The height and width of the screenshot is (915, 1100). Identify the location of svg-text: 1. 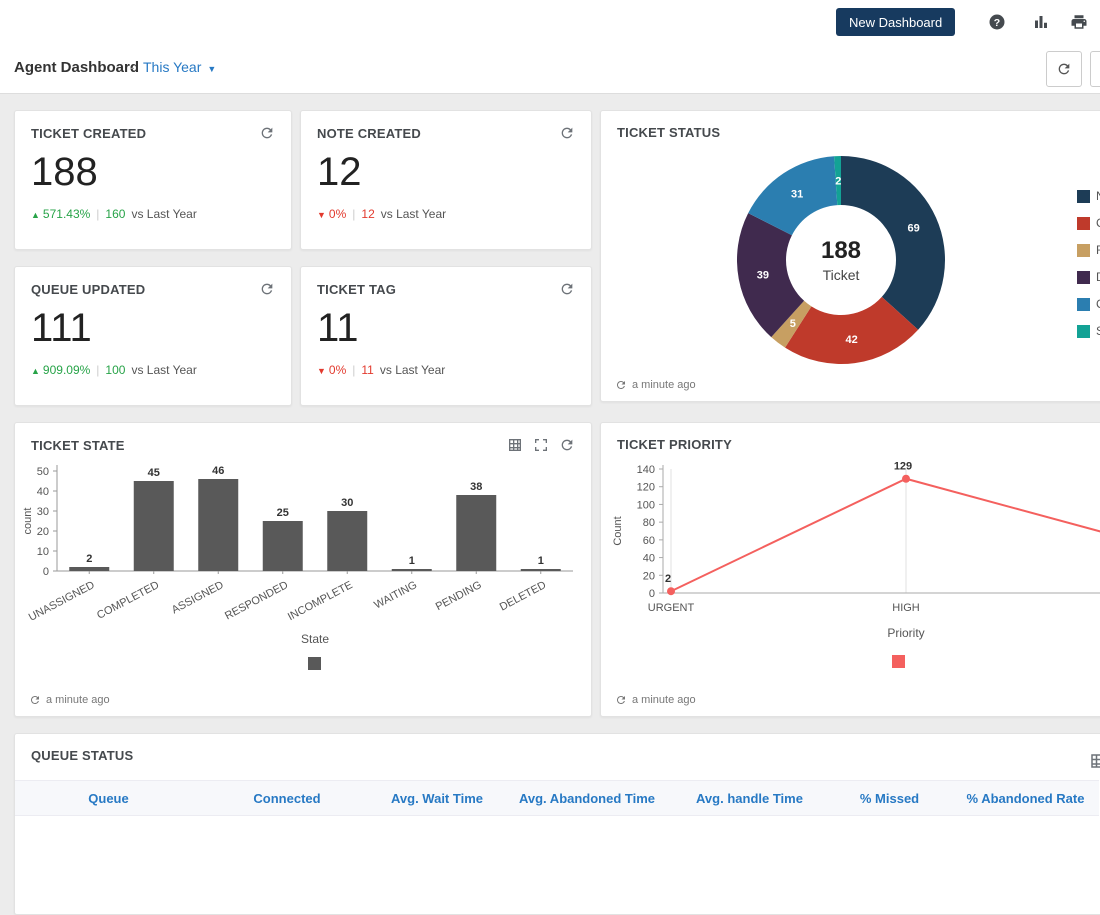
(412, 561).